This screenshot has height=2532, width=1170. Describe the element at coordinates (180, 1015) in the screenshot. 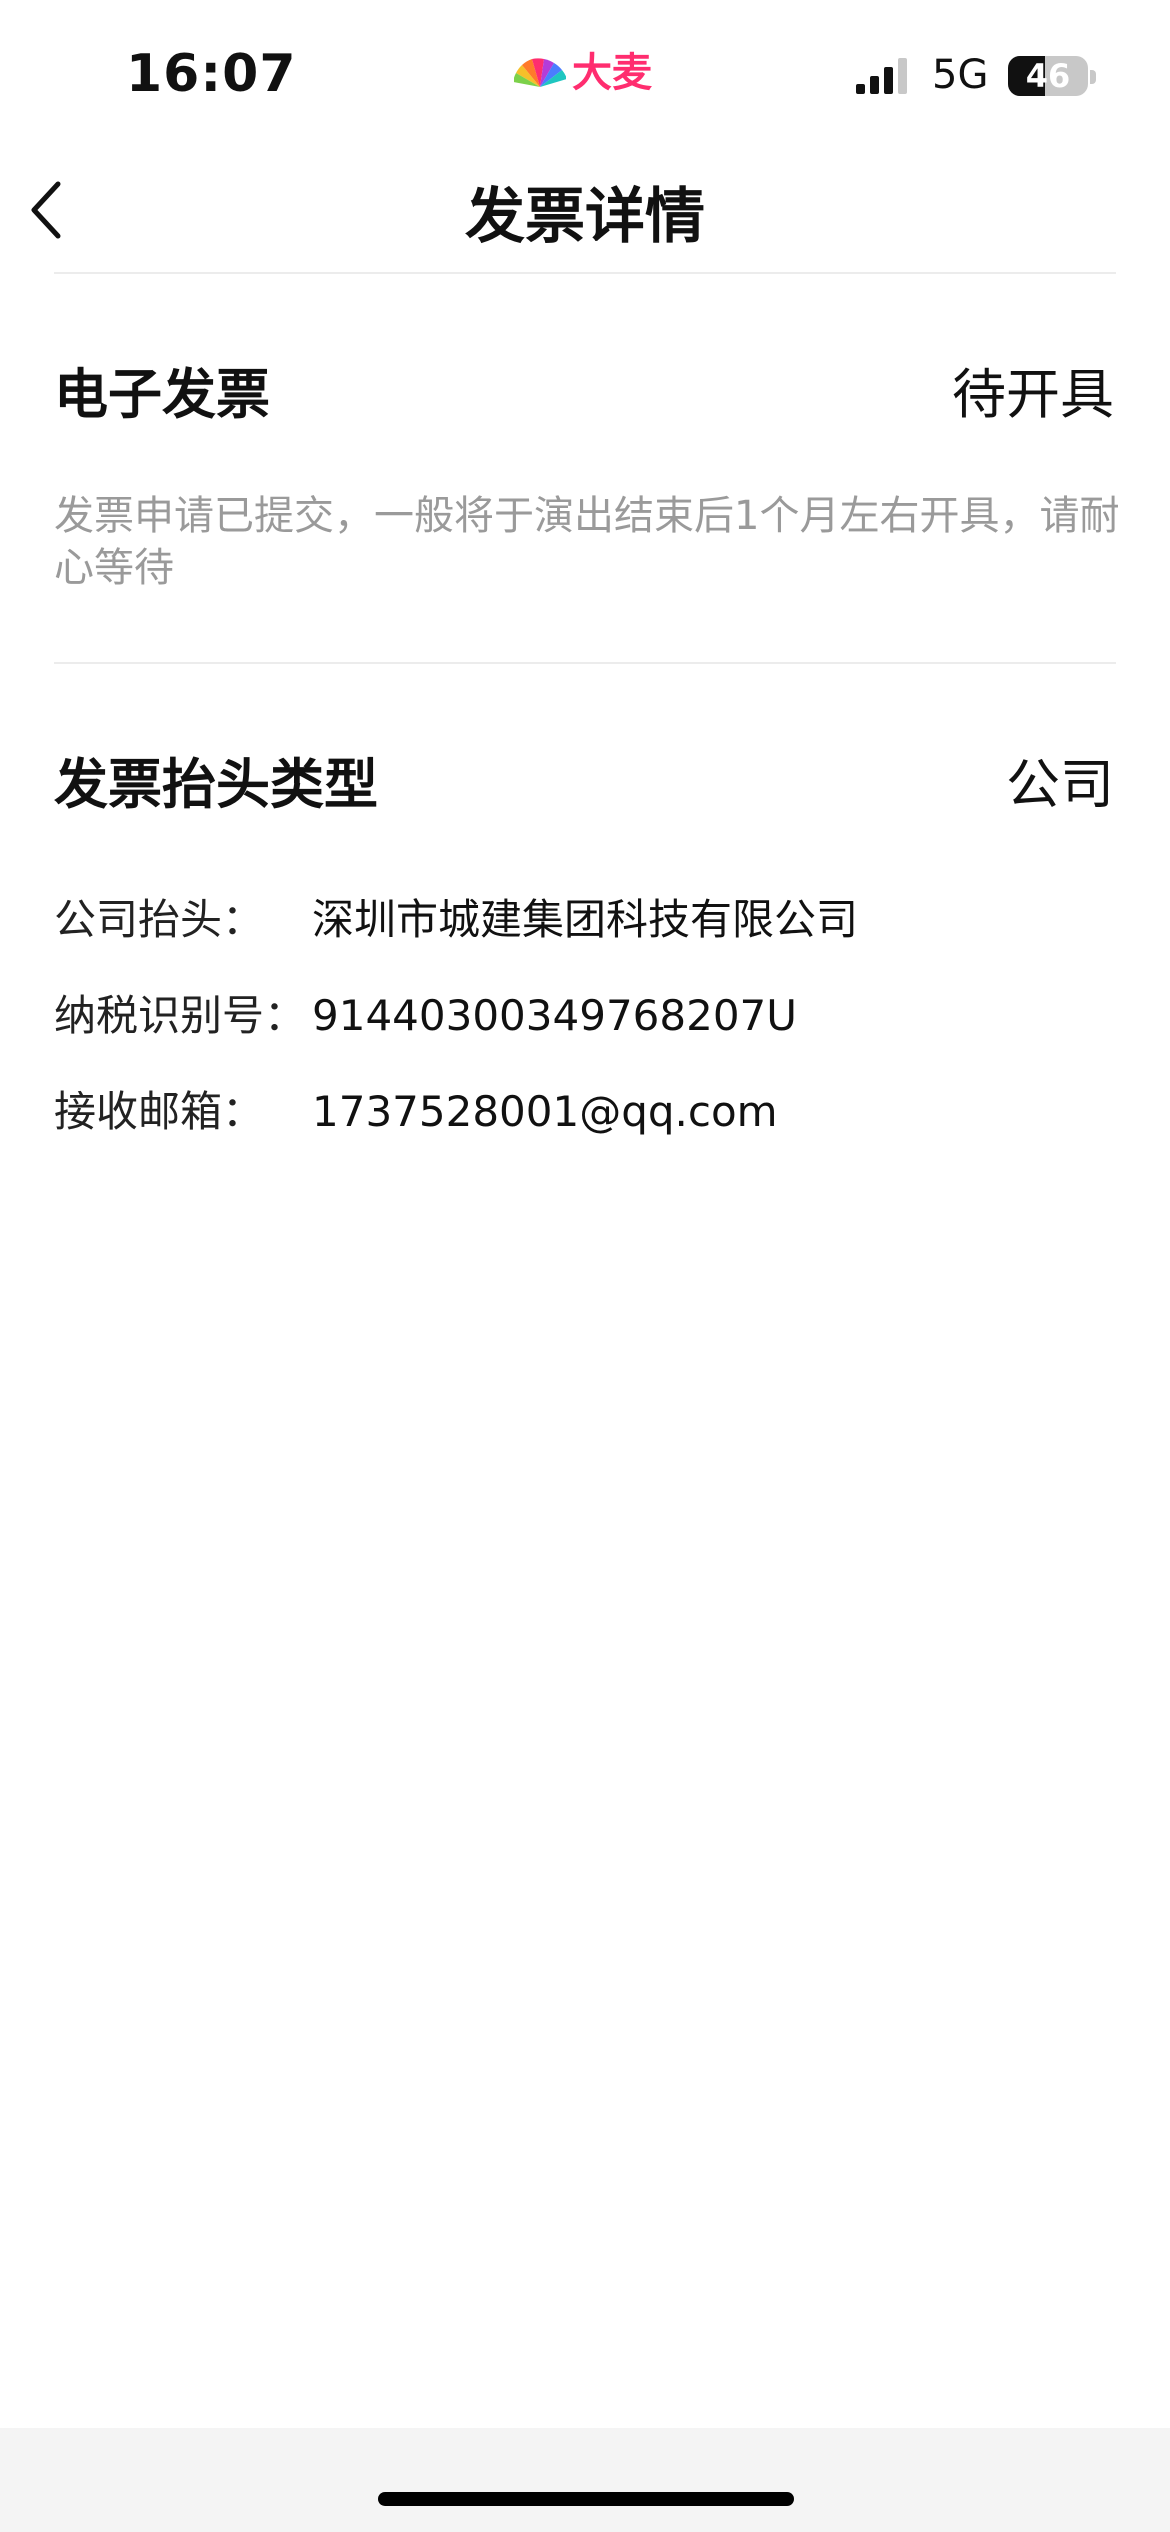

I see `info-label: 纳税识别号：` at that location.